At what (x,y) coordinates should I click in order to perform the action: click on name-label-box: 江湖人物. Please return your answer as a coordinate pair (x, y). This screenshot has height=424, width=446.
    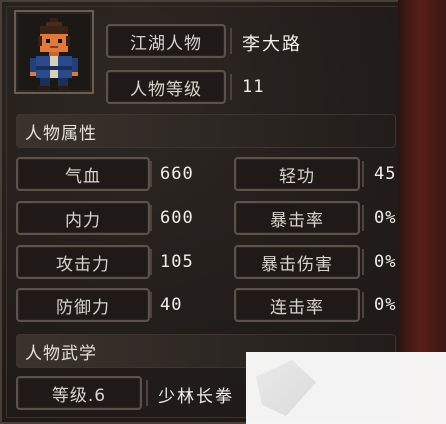
    Looking at the image, I should click on (166, 41).